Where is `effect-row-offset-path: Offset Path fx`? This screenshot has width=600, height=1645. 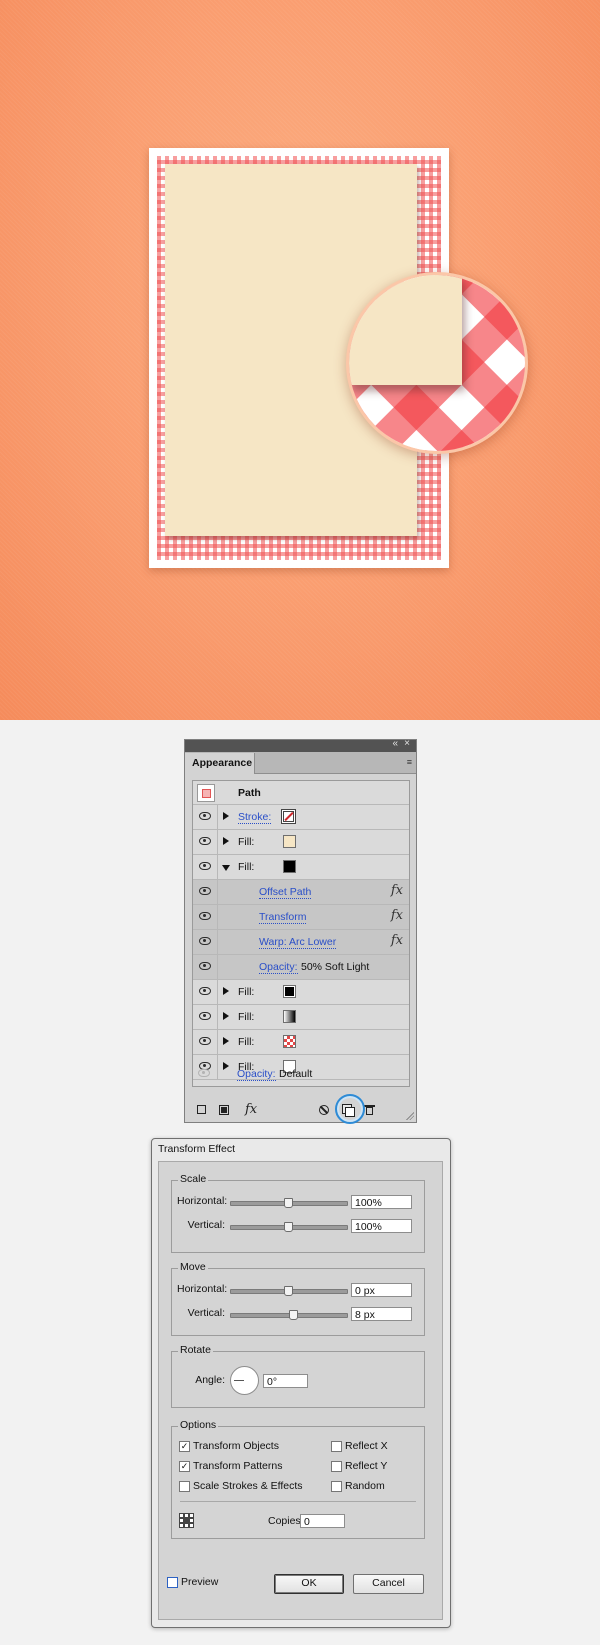
effect-row-offset-path: Offset Path fx is located at coordinates (301, 892).